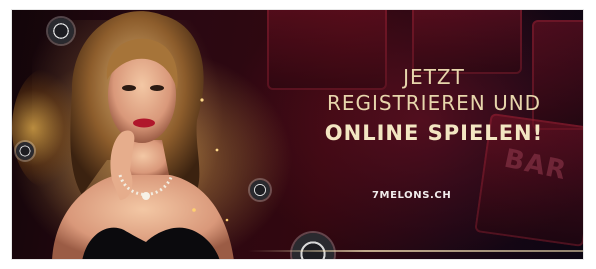 This screenshot has height=269, width=596. Describe the element at coordinates (434, 103) in the screenshot. I see `headline-line-2: REGISTRIEREN UND` at that location.